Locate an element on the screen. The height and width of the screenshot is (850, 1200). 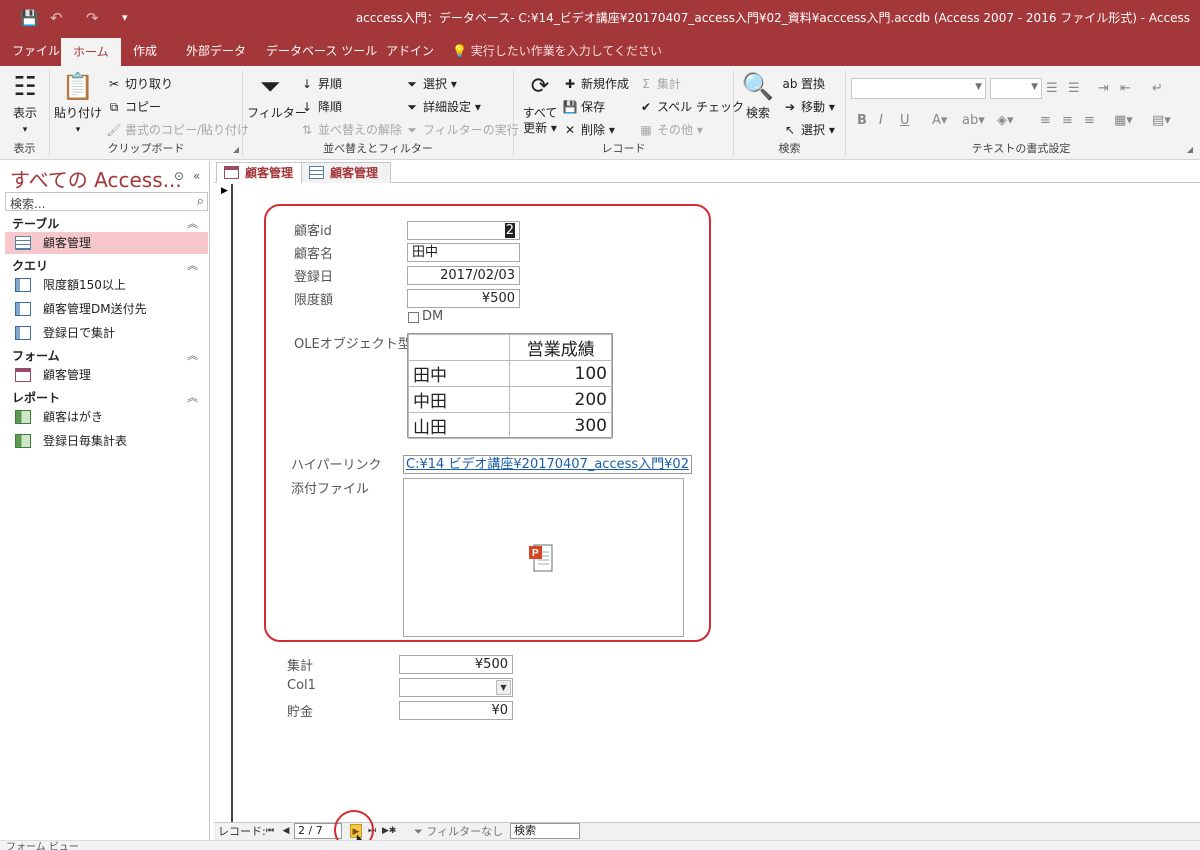
nav-item-query-limit: 限度額150以上 is located at coordinates (106, 285).